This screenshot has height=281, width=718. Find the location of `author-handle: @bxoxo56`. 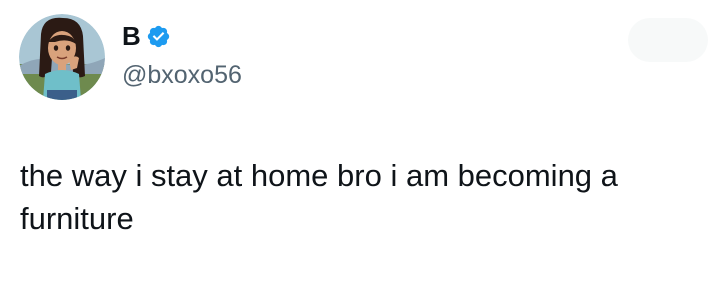

author-handle: @bxoxo56 is located at coordinates (182, 75).